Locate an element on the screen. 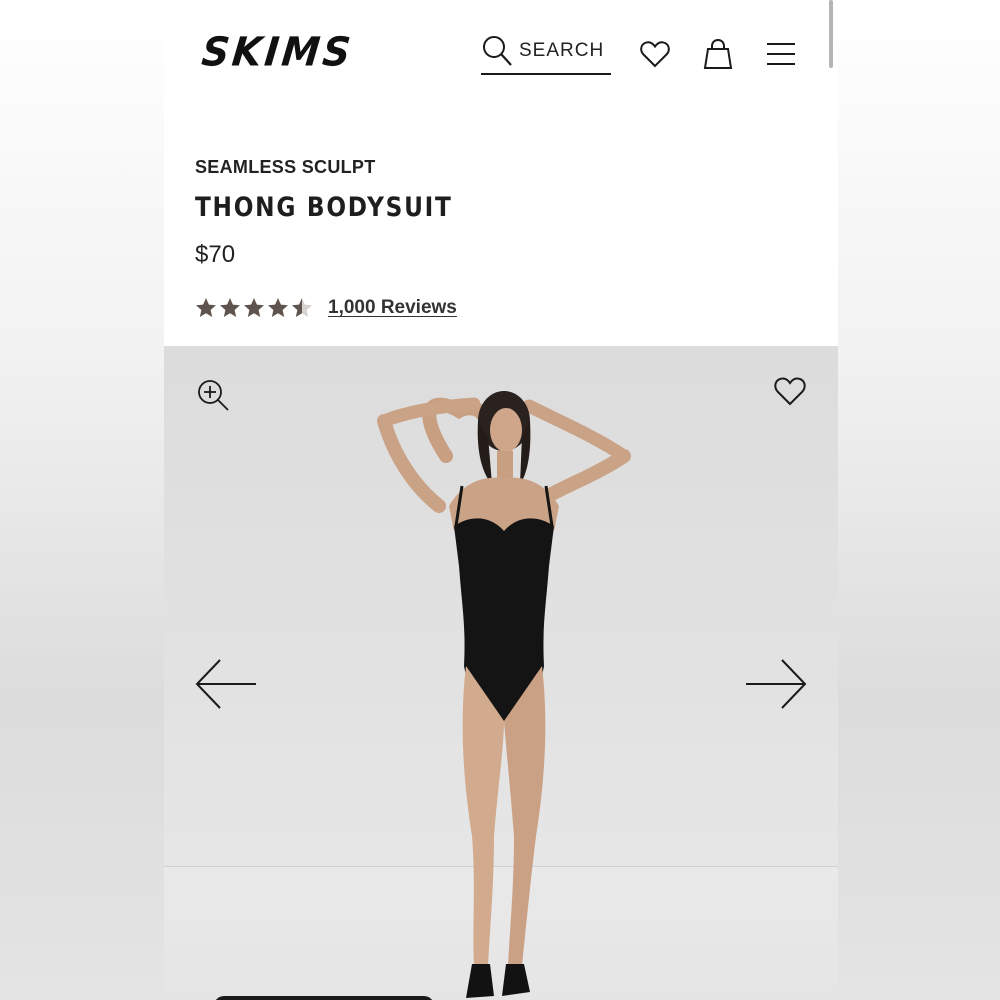  arrow-right-icon is located at coordinates (776, 684).